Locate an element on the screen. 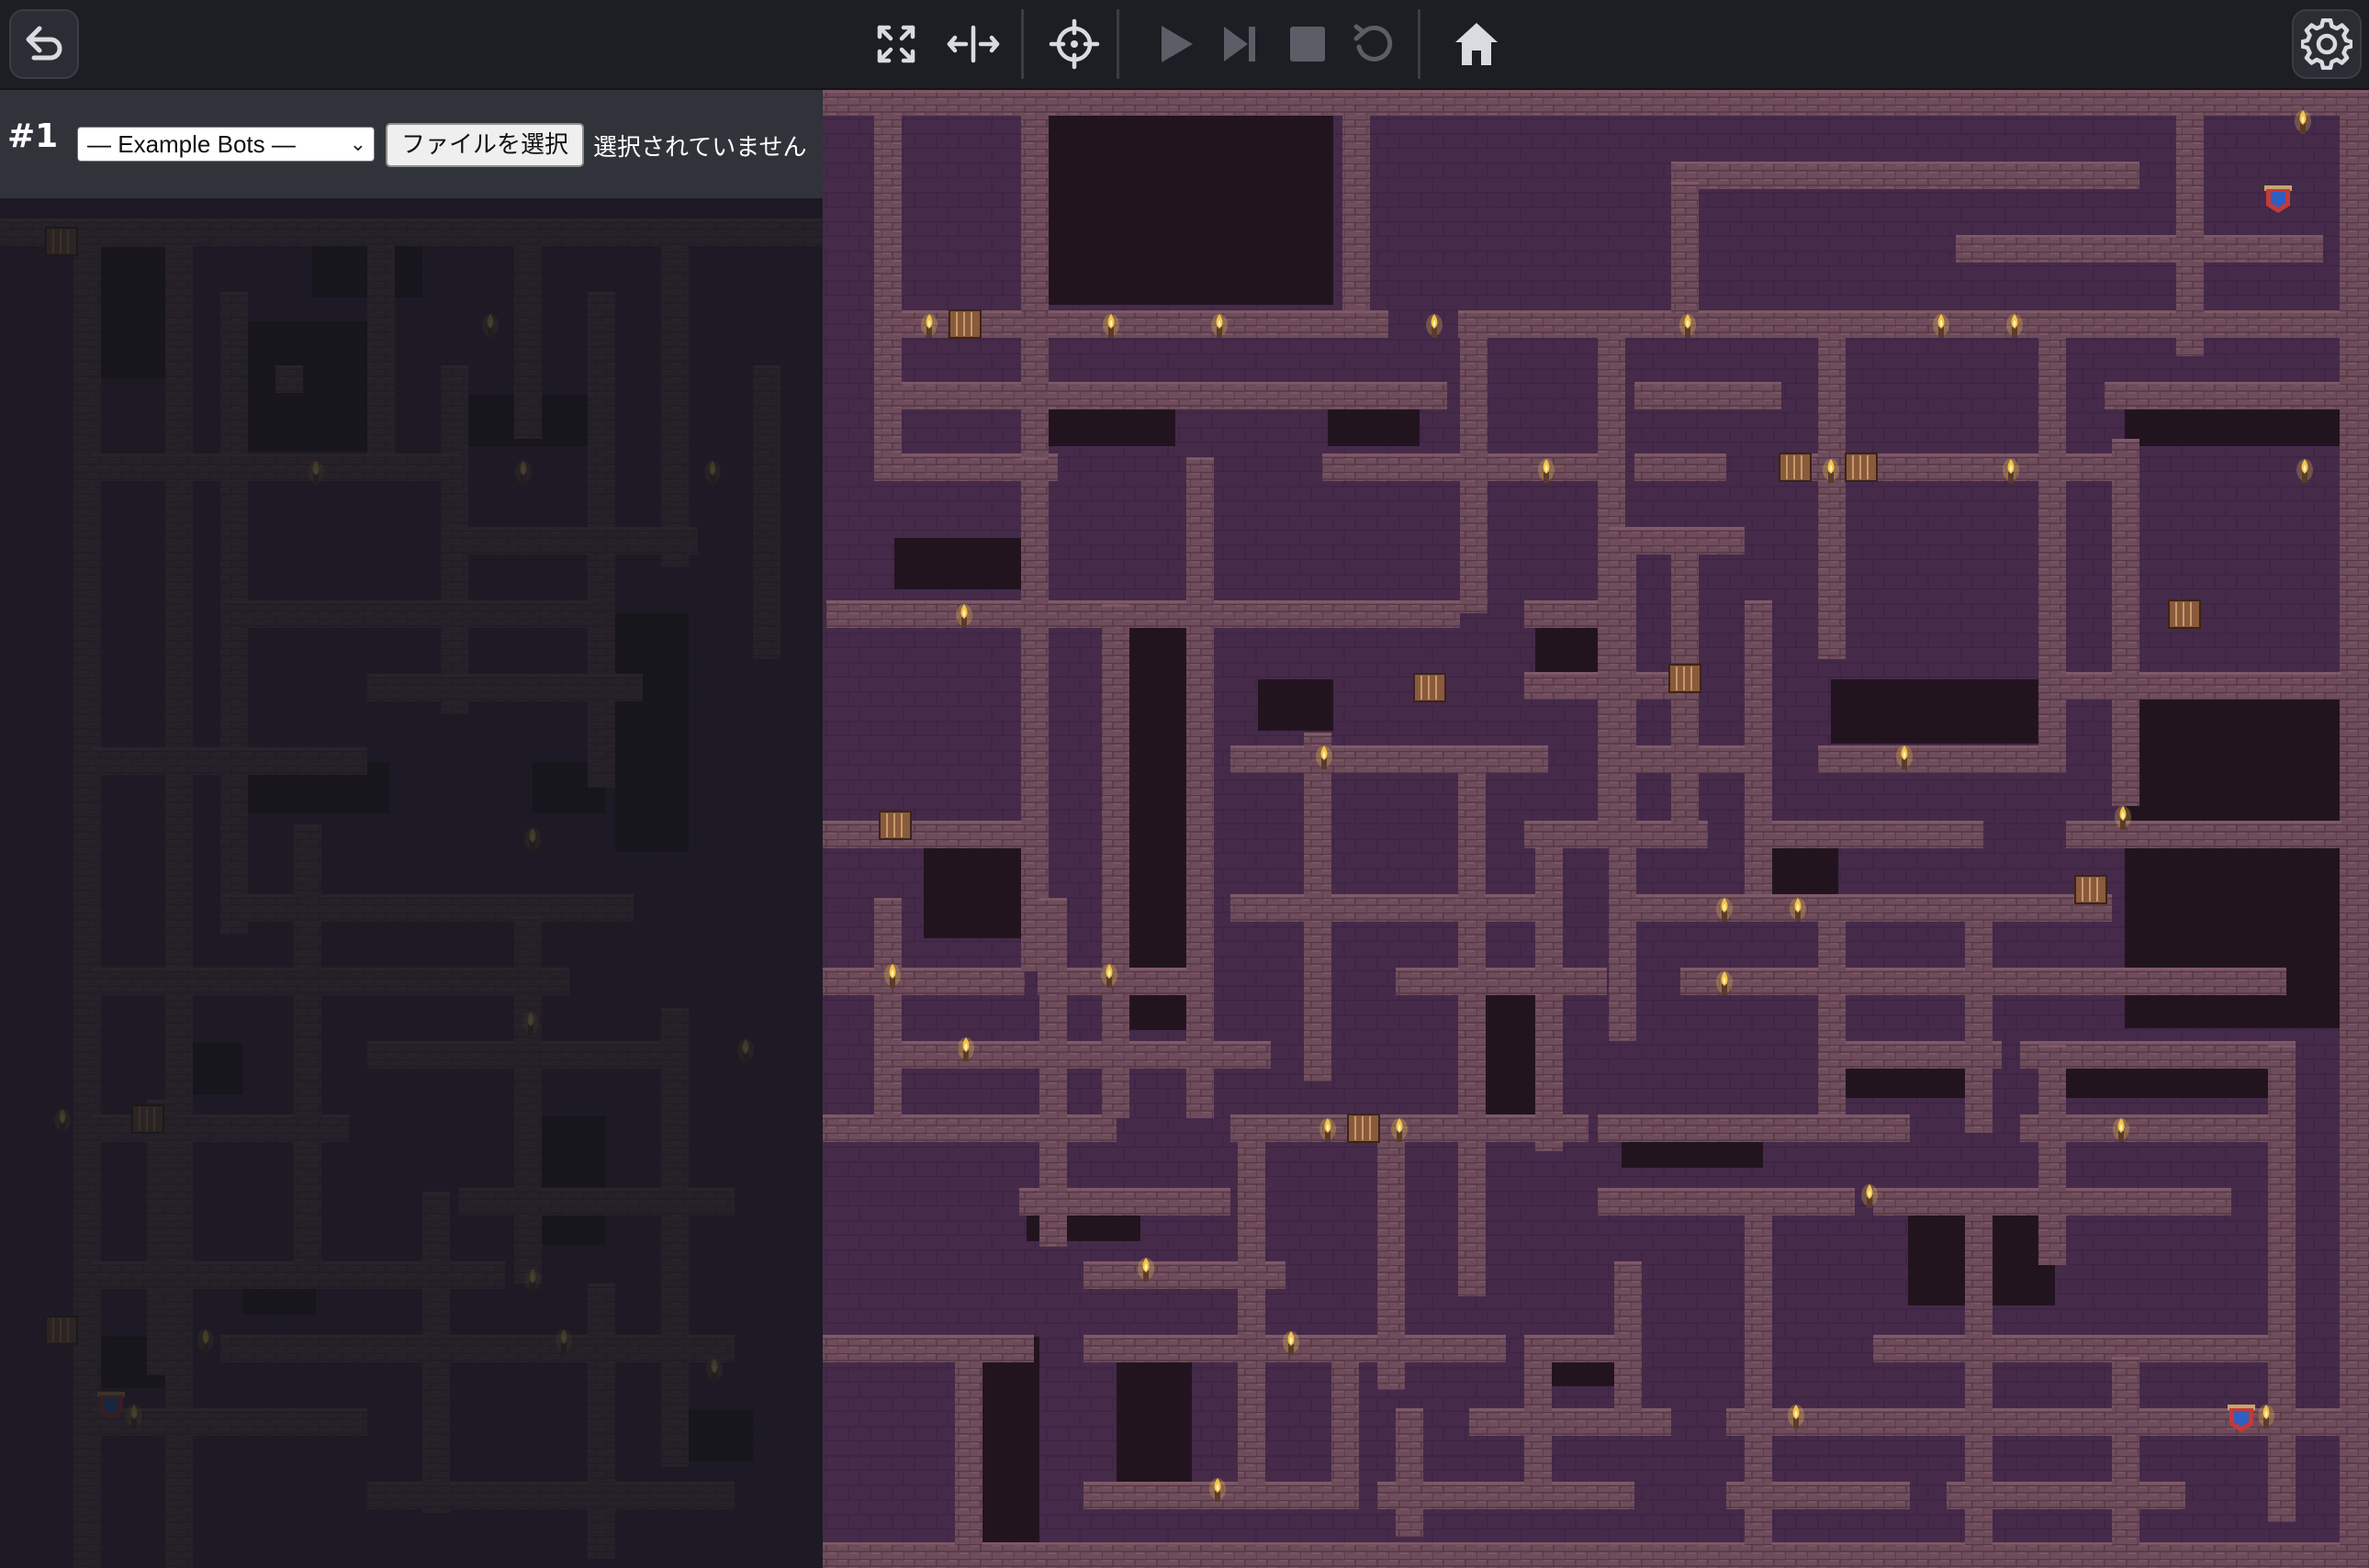 The height and width of the screenshot is (1568, 2369). bot-slot-number: #1 is located at coordinates (33, 136).